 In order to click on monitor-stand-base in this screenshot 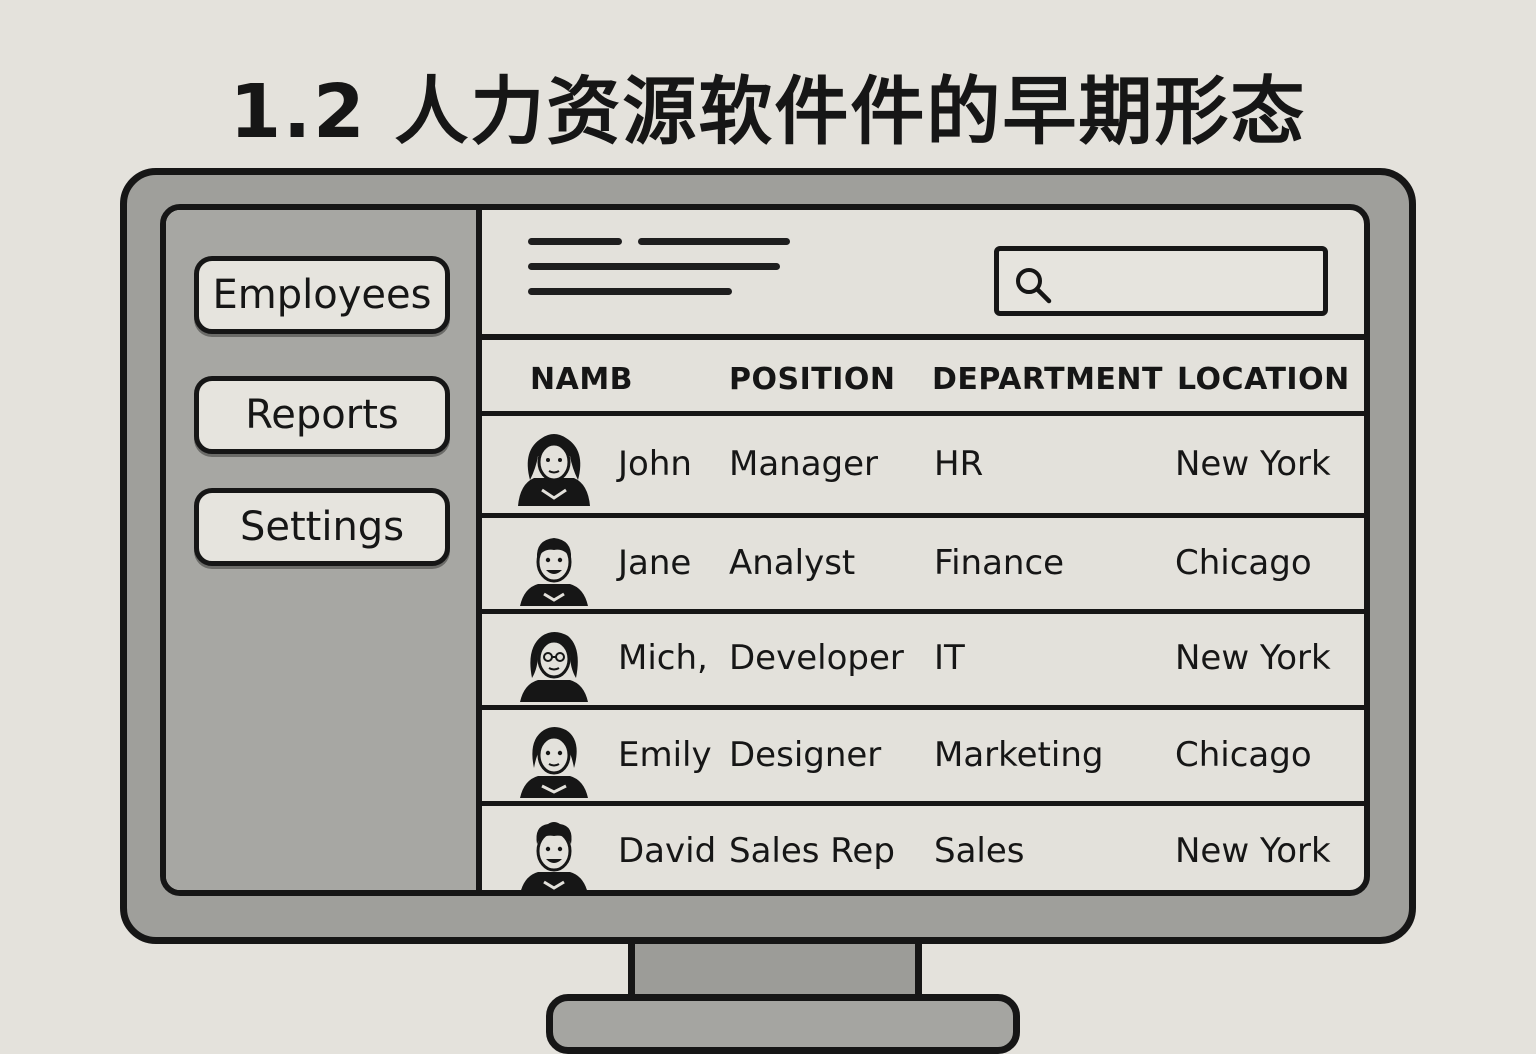, I will do `click(783, 1024)`.